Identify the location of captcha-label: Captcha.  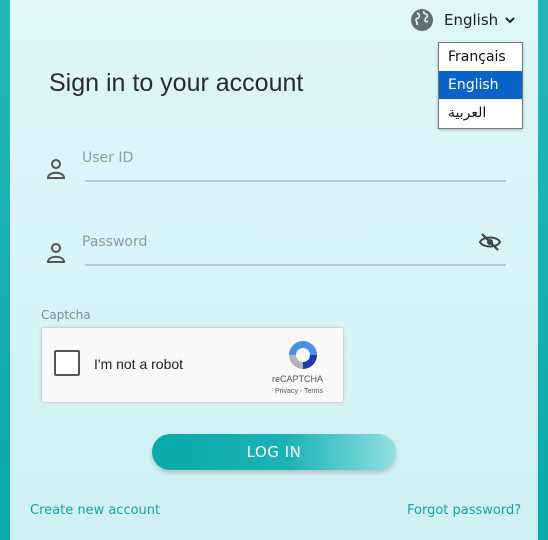
(66, 315).